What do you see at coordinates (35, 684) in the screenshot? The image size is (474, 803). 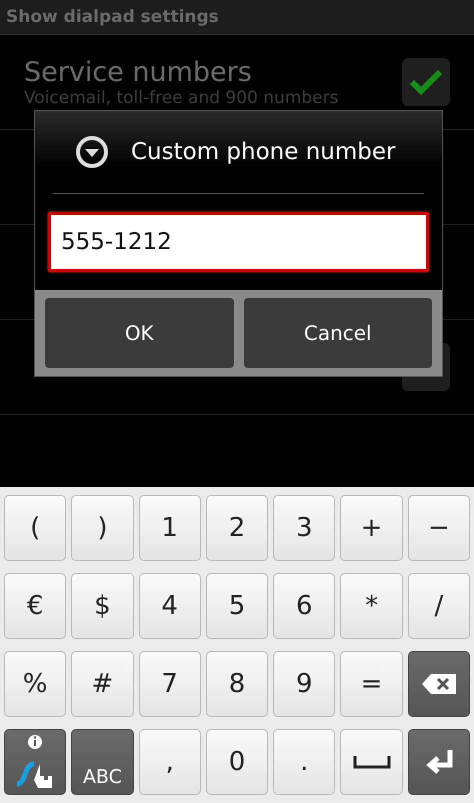 I see `key: %` at bounding box center [35, 684].